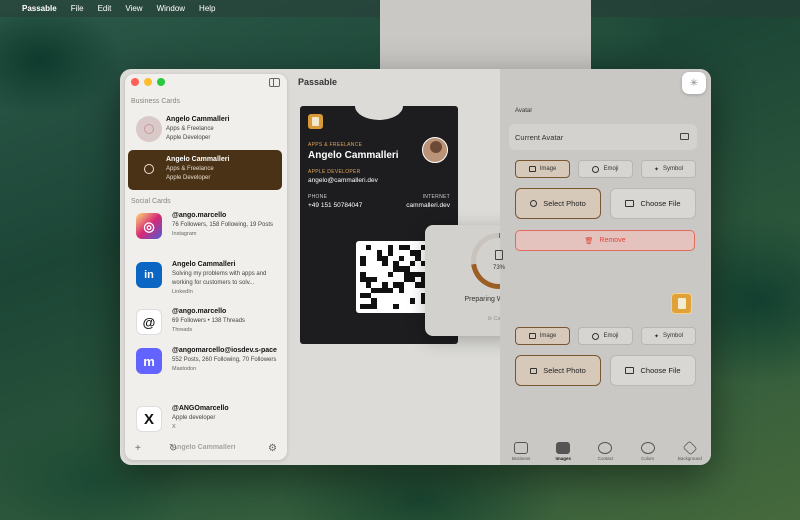 This screenshot has width=800, height=520. What do you see at coordinates (558, 203) in the screenshot?
I see `select-photo-button: Select Photo` at bounding box center [558, 203].